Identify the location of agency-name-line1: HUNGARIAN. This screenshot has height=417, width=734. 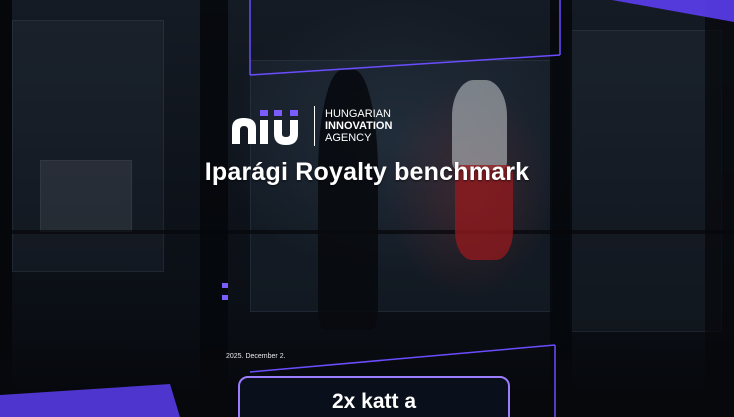
(358, 114).